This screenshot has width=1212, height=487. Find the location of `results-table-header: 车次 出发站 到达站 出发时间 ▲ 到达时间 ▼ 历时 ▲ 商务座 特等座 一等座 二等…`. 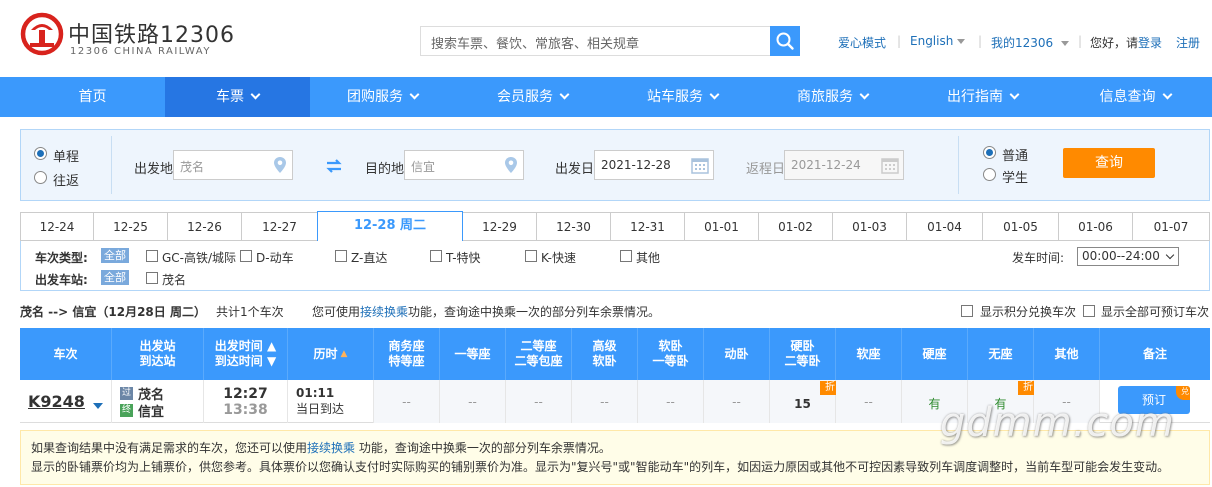

results-table-header: 车次 出发站 到达站 出发时间 ▲ 到达时间 ▼ 历时 ▲ 商务座 特等座 一等座 二等… is located at coordinates (615, 354).